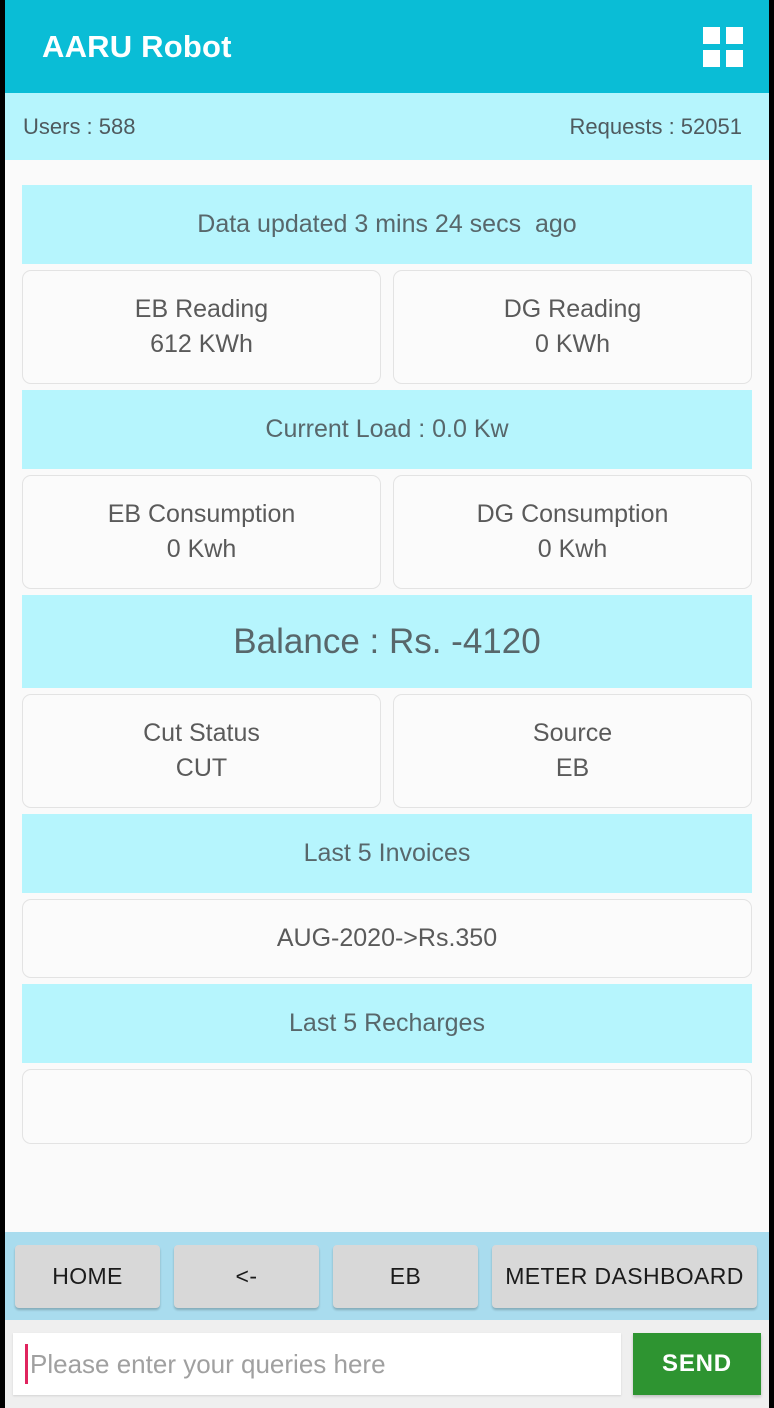  Describe the element at coordinates (572, 308) in the screenshot. I see `dg-reading-title: DG Reading` at that location.